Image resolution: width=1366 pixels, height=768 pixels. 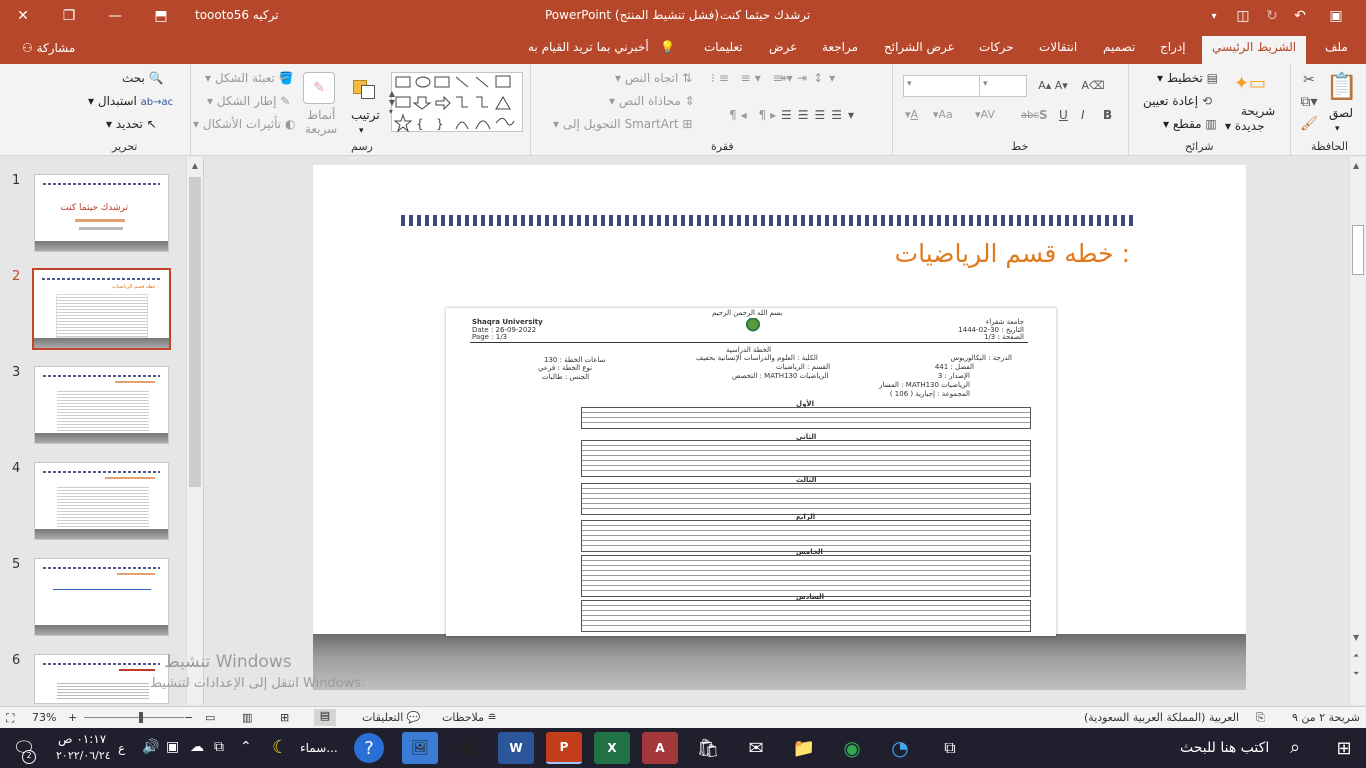 What do you see at coordinates (660, 748) in the screenshot?
I see `access-app-icon: A` at bounding box center [660, 748].